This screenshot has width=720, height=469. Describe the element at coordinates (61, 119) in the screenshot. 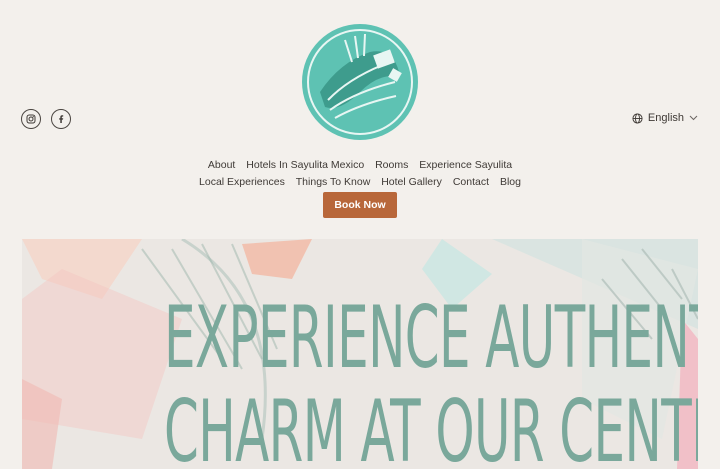

I see `facebook-icon` at that location.